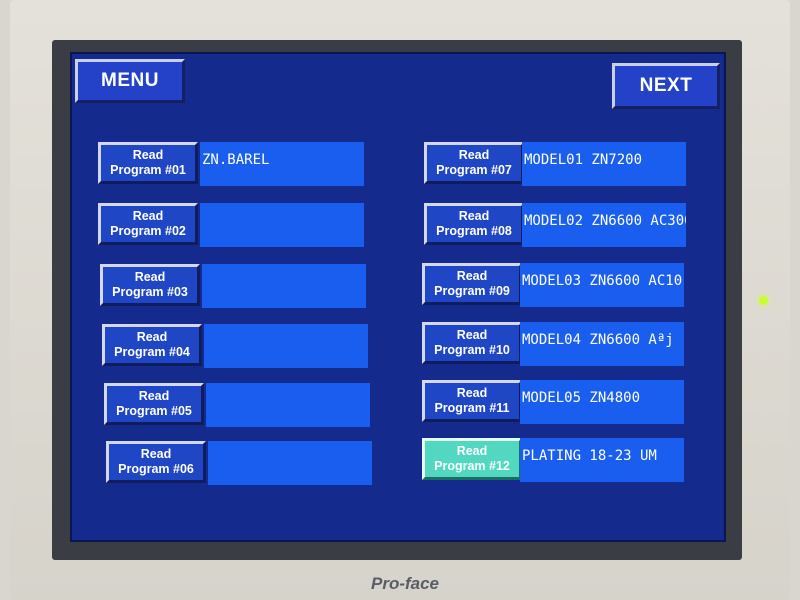 The height and width of the screenshot is (600, 800). I want to click on read-program-12-button: Read Program #12, so click(472, 459).